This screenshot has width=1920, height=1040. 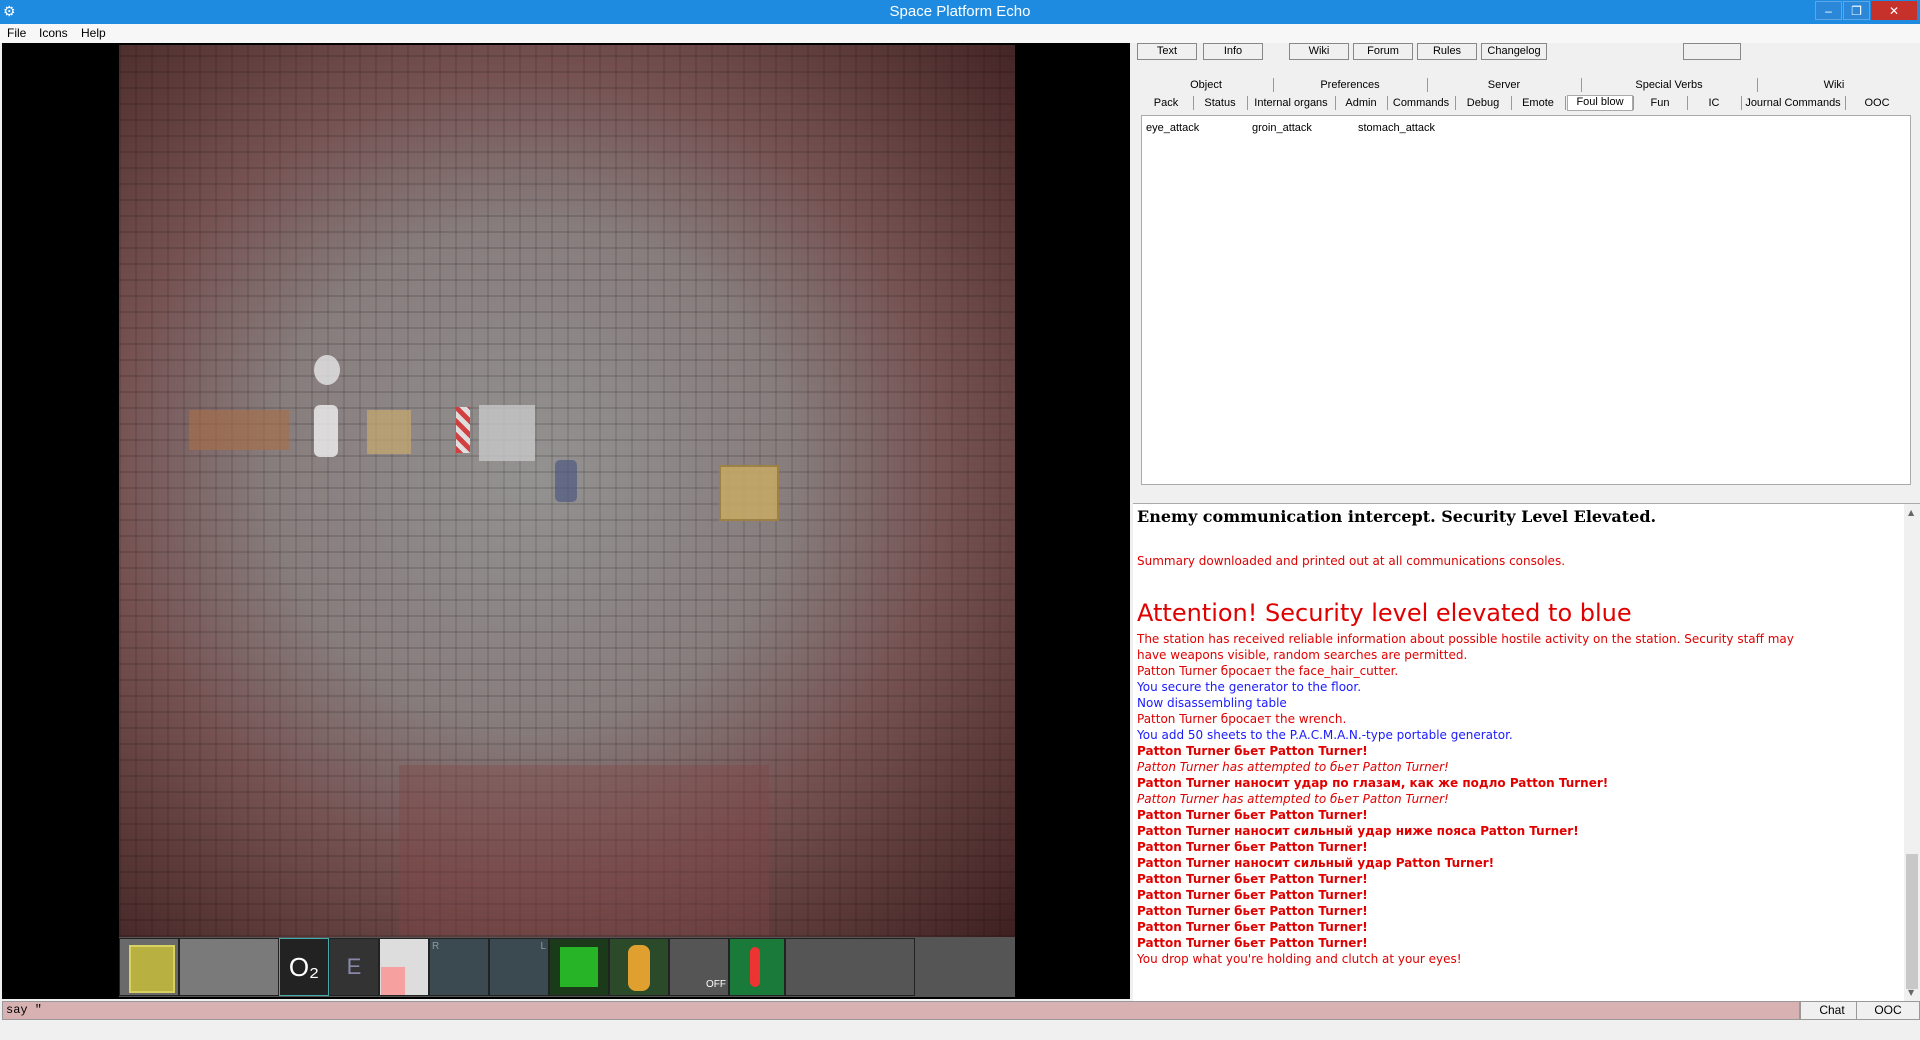 What do you see at coordinates (93, 33) in the screenshot?
I see `menu-help: Help` at bounding box center [93, 33].